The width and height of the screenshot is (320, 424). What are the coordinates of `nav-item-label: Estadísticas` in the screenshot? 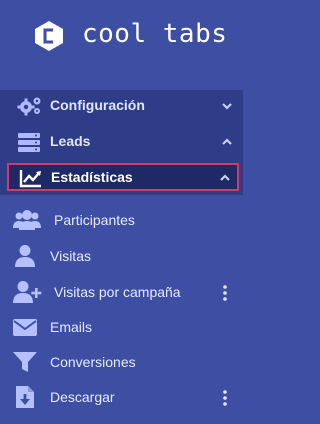 It's located at (92, 177).